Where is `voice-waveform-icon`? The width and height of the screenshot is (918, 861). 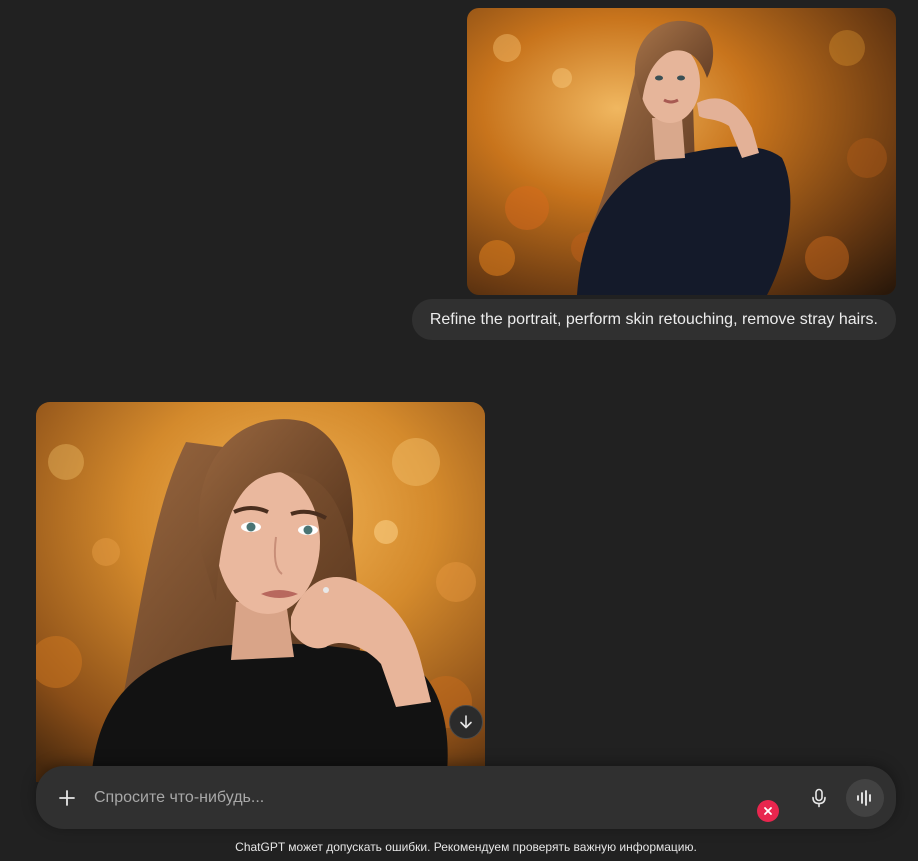
voice-waveform-icon is located at coordinates (864, 798).